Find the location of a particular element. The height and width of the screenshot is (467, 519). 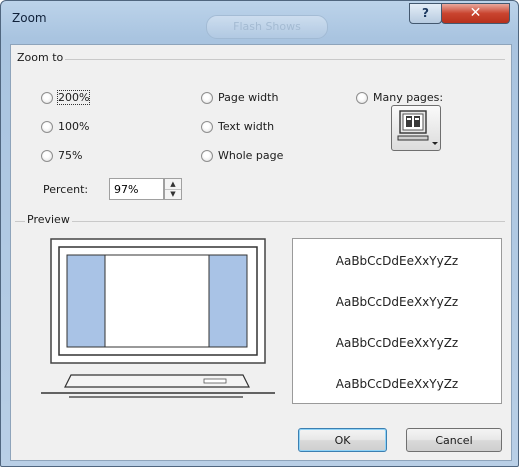

monitor-pages-icon is located at coordinates (417, 127).